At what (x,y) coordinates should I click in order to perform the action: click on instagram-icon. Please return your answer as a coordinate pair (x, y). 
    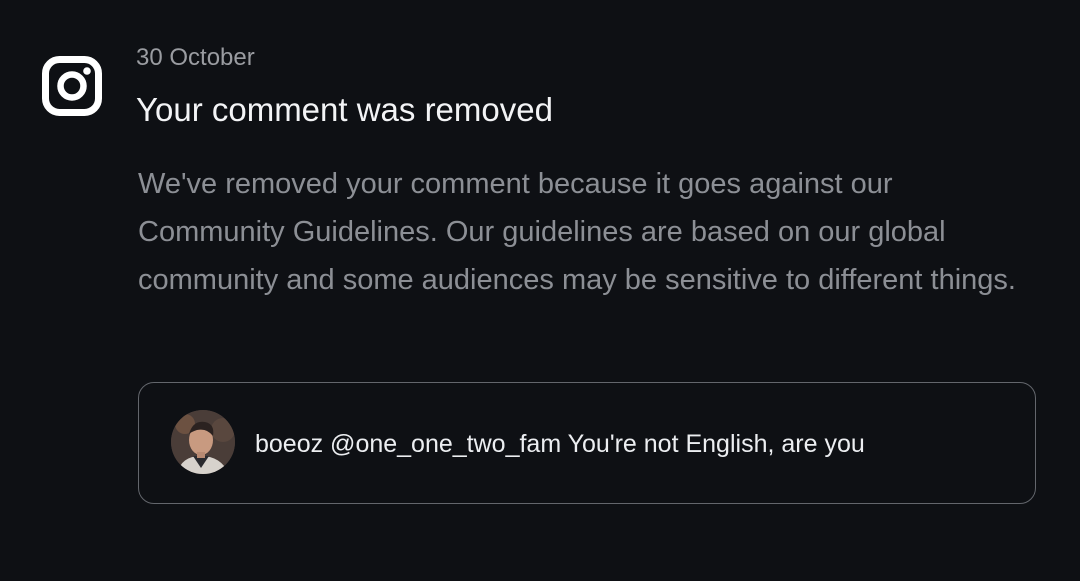
    Looking at the image, I should click on (72, 86).